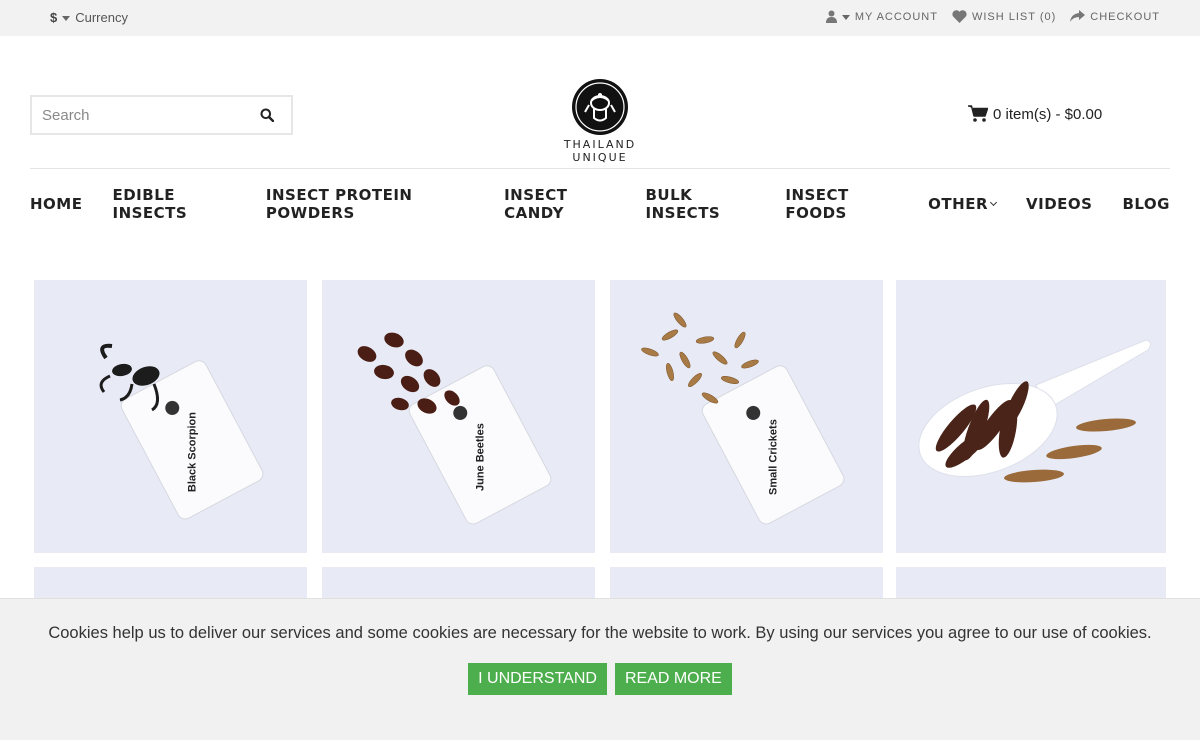 This screenshot has height=740, width=1200. I want to click on wish-list-link: Wish List (0), so click(1004, 16).